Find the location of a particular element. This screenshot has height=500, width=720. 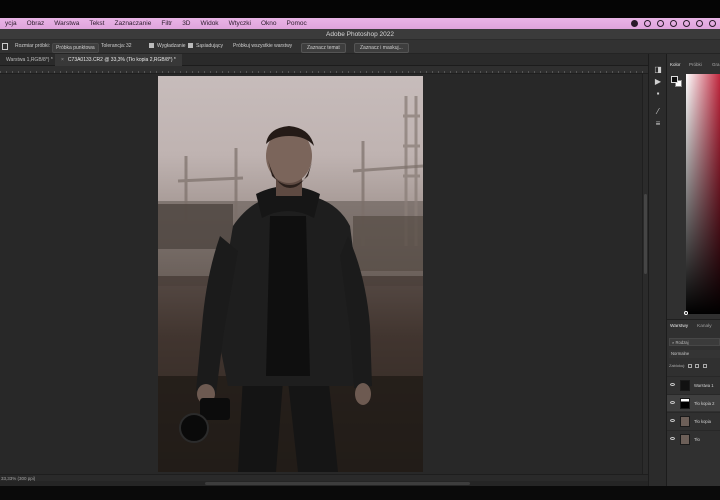

cloud-icon is located at coordinates (660, 23).